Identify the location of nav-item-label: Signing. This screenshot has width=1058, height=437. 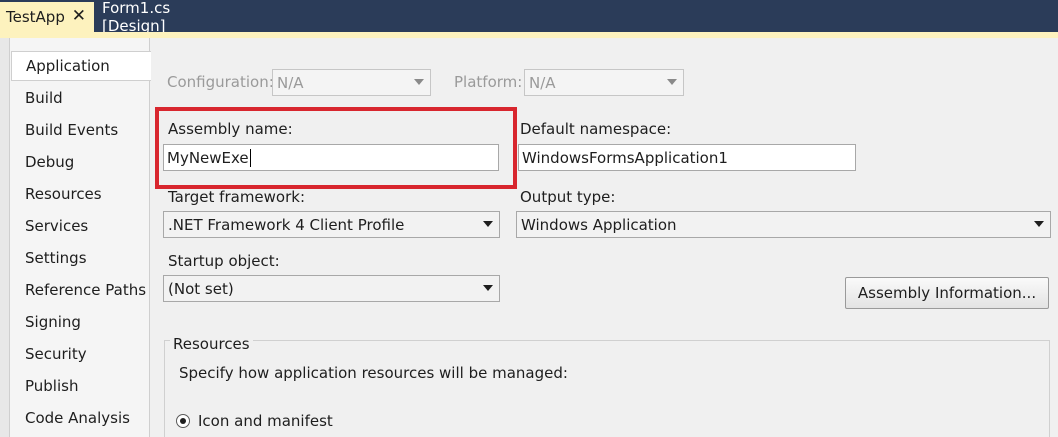
(53, 322).